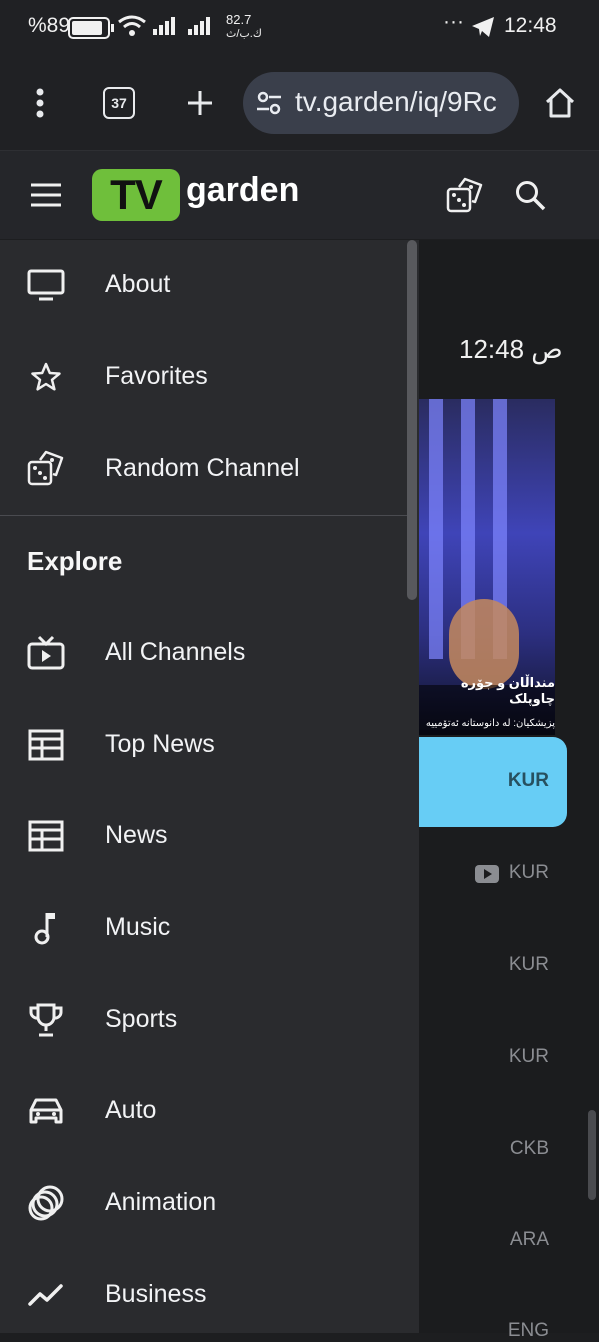 The width and height of the screenshot is (599, 1342). I want to click on logo-badge: TV, so click(136, 195).